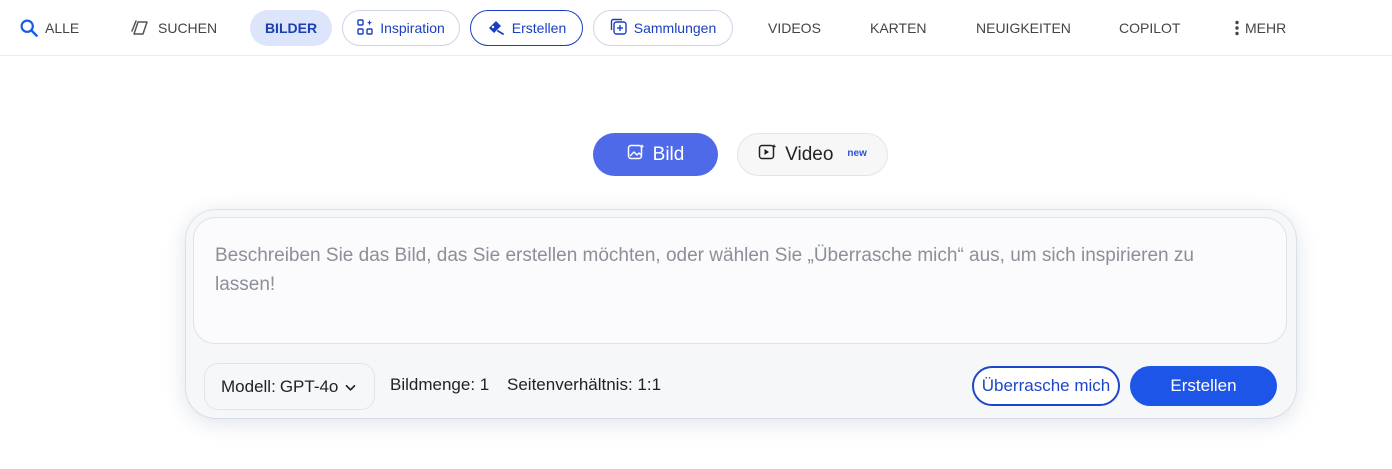 This screenshot has height=469, width=1392. What do you see at coordinates (857, 153) in the screenshot?
I see `new-badge: new` at bounding box center [857, 153].